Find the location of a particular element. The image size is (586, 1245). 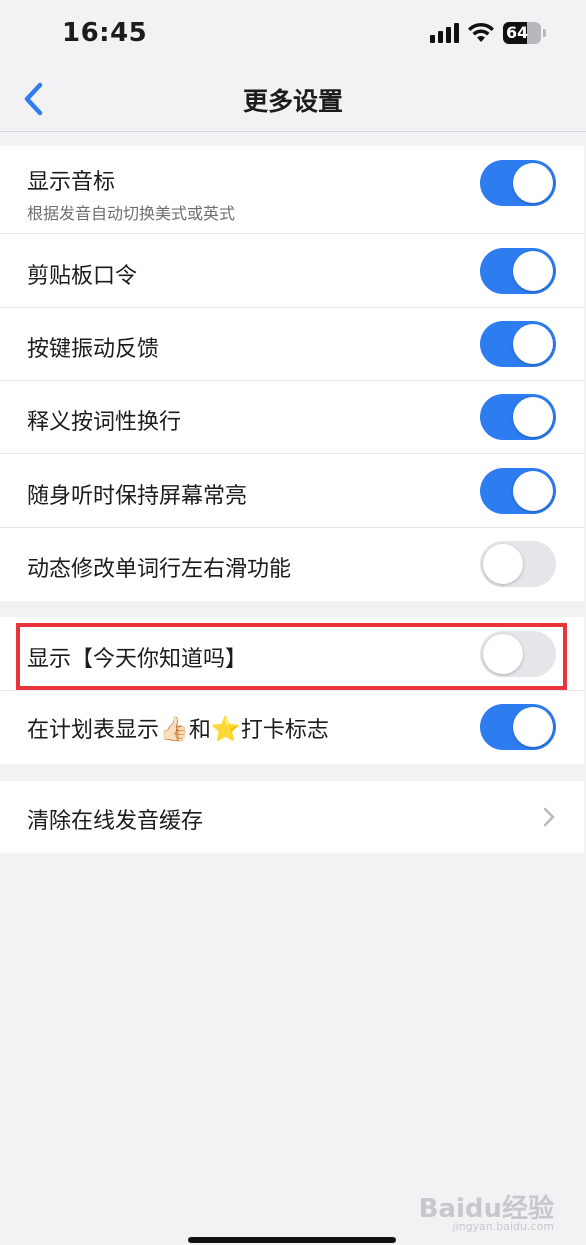

signal-icon is located at coordinates (444, 33).